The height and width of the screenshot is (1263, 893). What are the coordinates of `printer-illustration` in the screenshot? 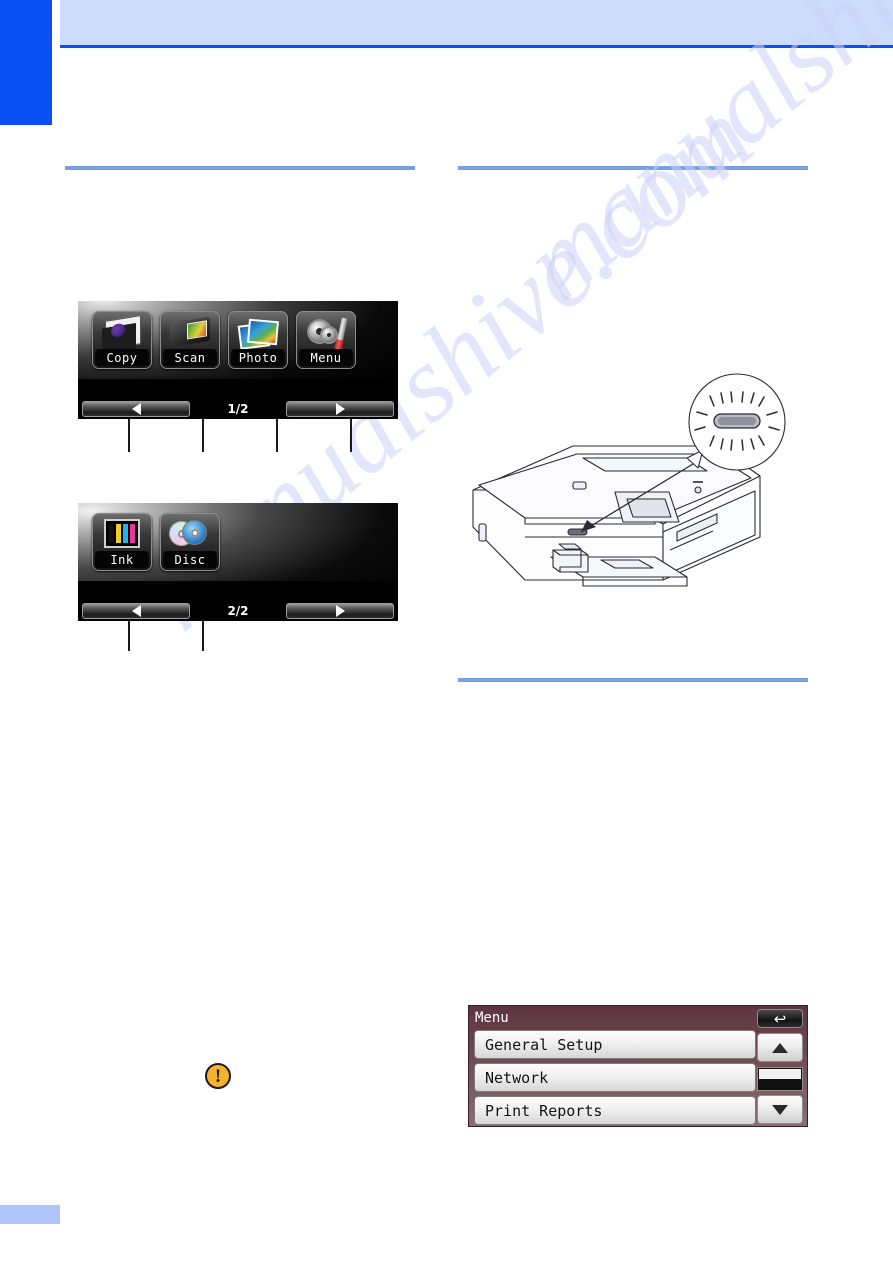 It's located at (630, 487).